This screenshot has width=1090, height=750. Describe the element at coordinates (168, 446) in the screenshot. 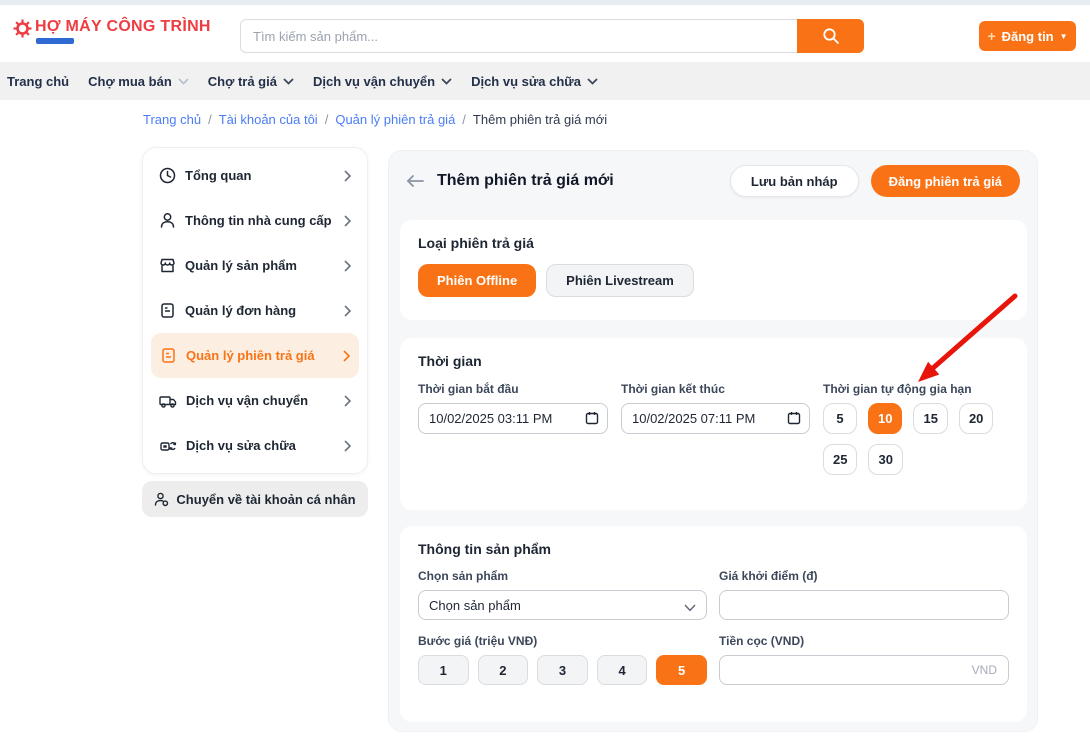

I see `repair-icon` at that location.